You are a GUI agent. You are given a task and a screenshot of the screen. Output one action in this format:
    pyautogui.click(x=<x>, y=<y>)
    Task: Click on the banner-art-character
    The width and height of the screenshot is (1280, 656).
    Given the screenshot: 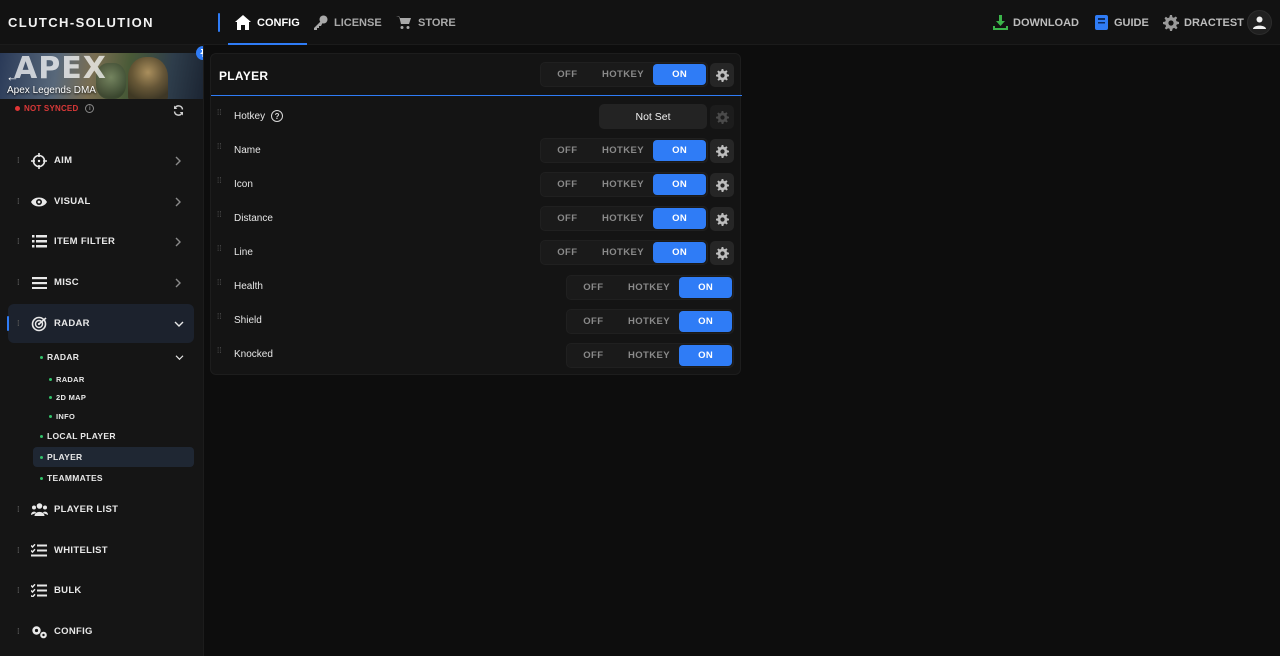 What is the action you would take?
    pyautogui.click(x=148, y=78)
    